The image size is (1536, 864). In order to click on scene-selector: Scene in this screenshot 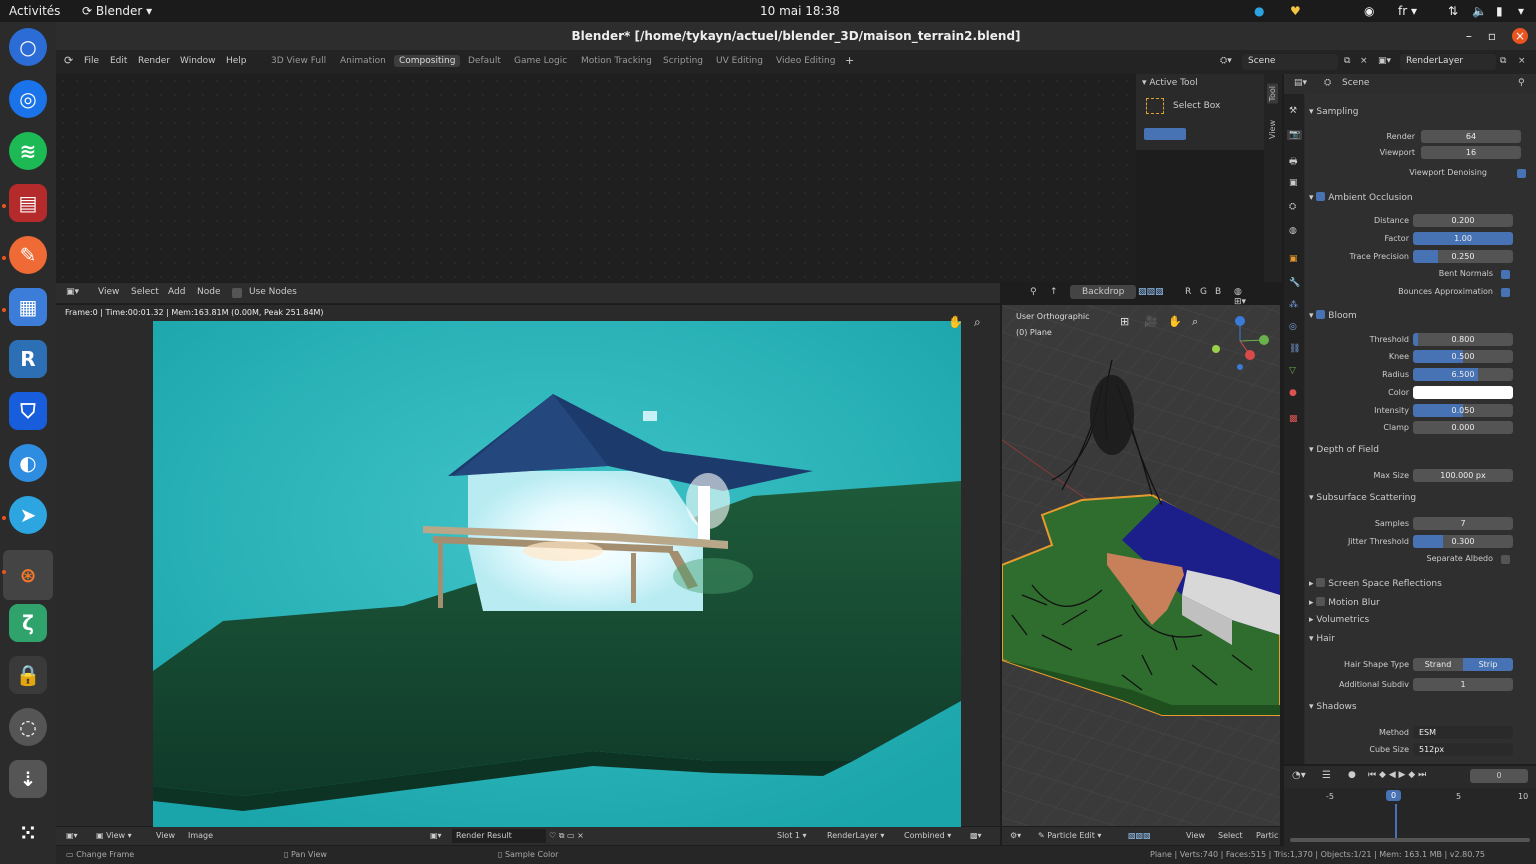, I will do `click(1290, 62)`.